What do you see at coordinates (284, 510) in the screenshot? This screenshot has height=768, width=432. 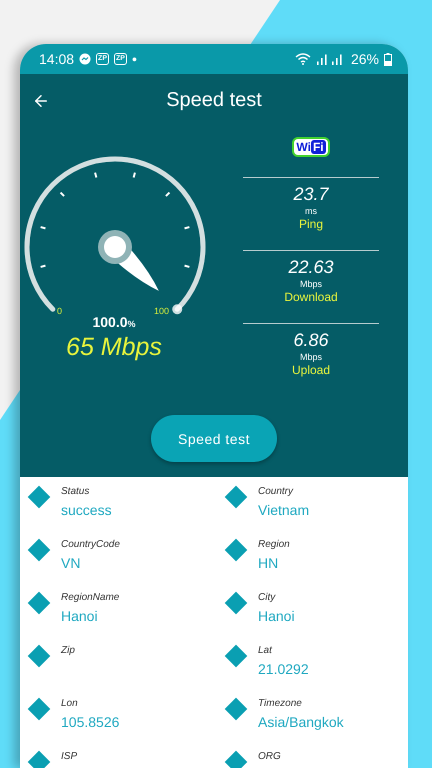 I see `info-value: Vietnam` at bounding box center [284, 510].